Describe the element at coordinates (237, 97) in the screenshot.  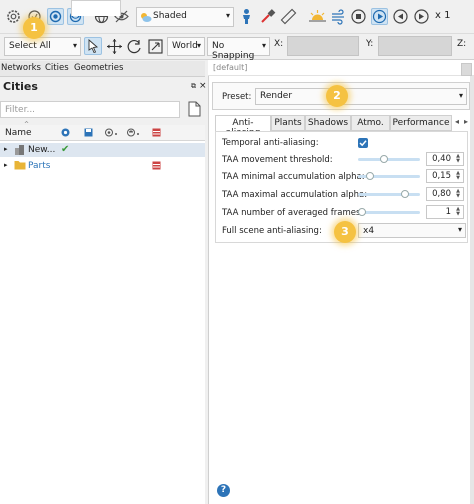
I see `preset-label: Preset:` at that location.